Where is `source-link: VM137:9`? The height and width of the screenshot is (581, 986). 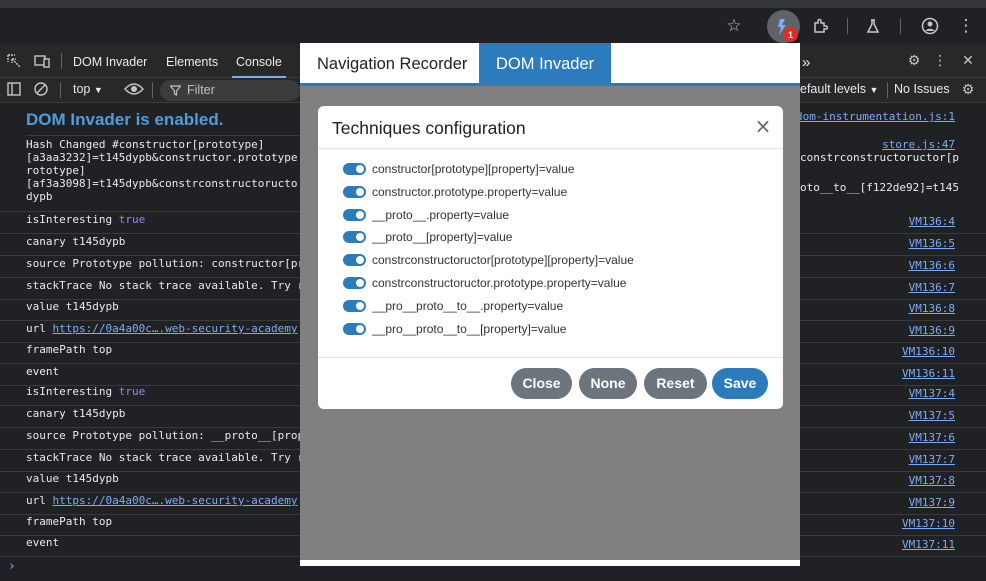 source-link: VM137:9 is located at coordinates (932, 502).